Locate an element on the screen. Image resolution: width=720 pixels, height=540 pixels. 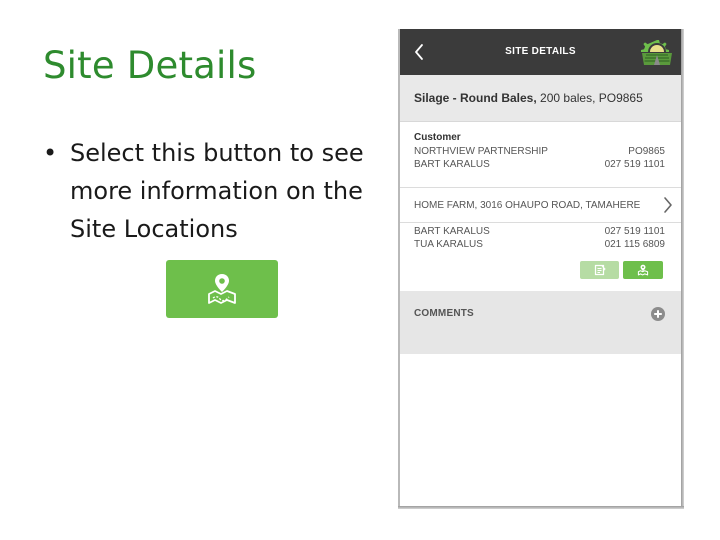
site-address-row: HOME FARM, 3016 OHAUPO ROAD, TAMAHERE is located at coordinates (540, 205).